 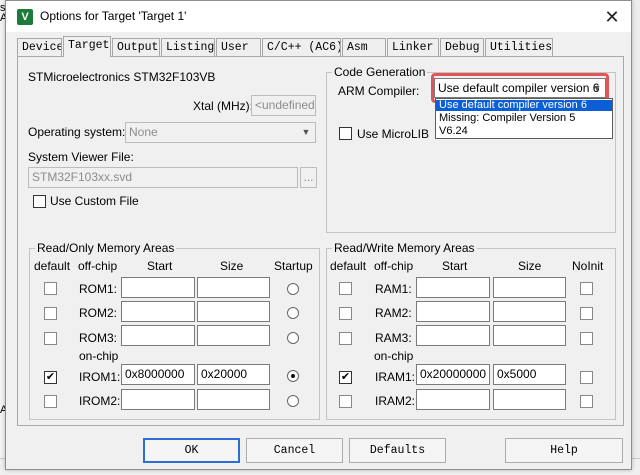 What do you see at coordinates (98, 289) in the screenshot?
I see `rom1-label: ROM1:` at bounding box center [98, 289].